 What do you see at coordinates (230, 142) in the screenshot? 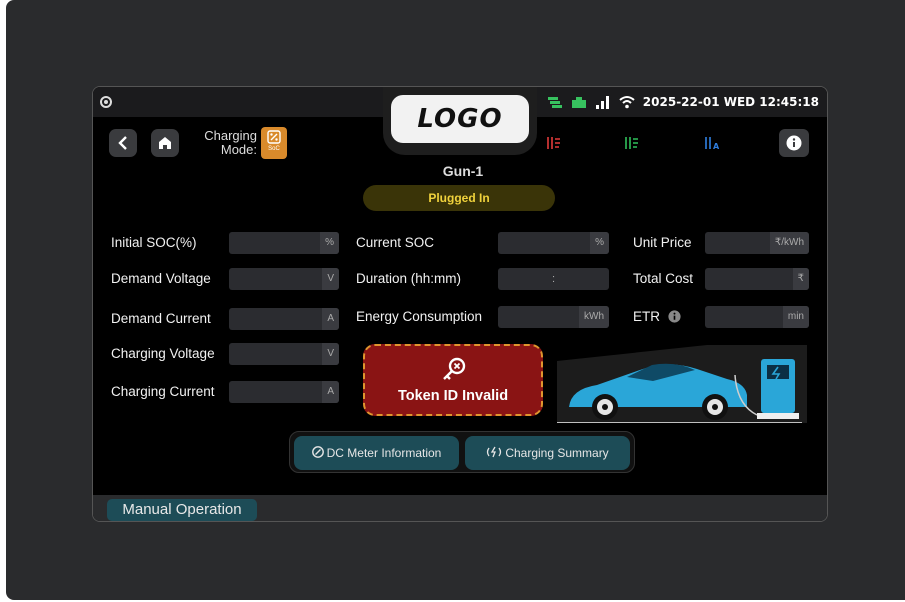
I see `charging-mode-label: Charging Mode:` at bounding box center [230, 142].